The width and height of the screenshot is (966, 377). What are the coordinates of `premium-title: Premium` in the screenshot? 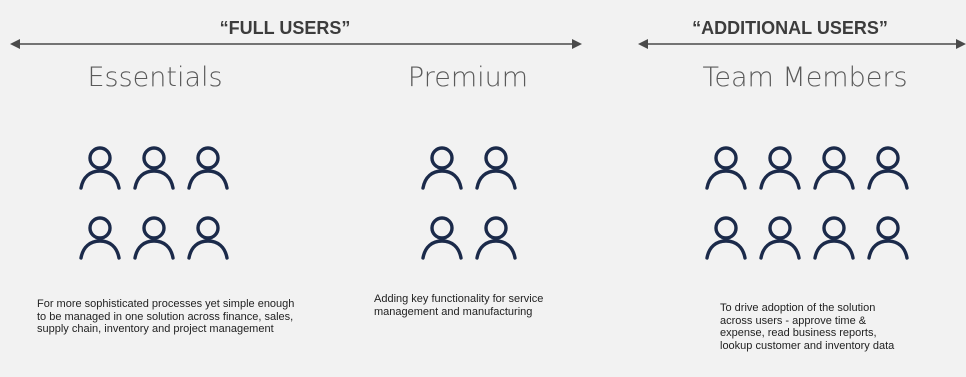 It's located at (468, 77).